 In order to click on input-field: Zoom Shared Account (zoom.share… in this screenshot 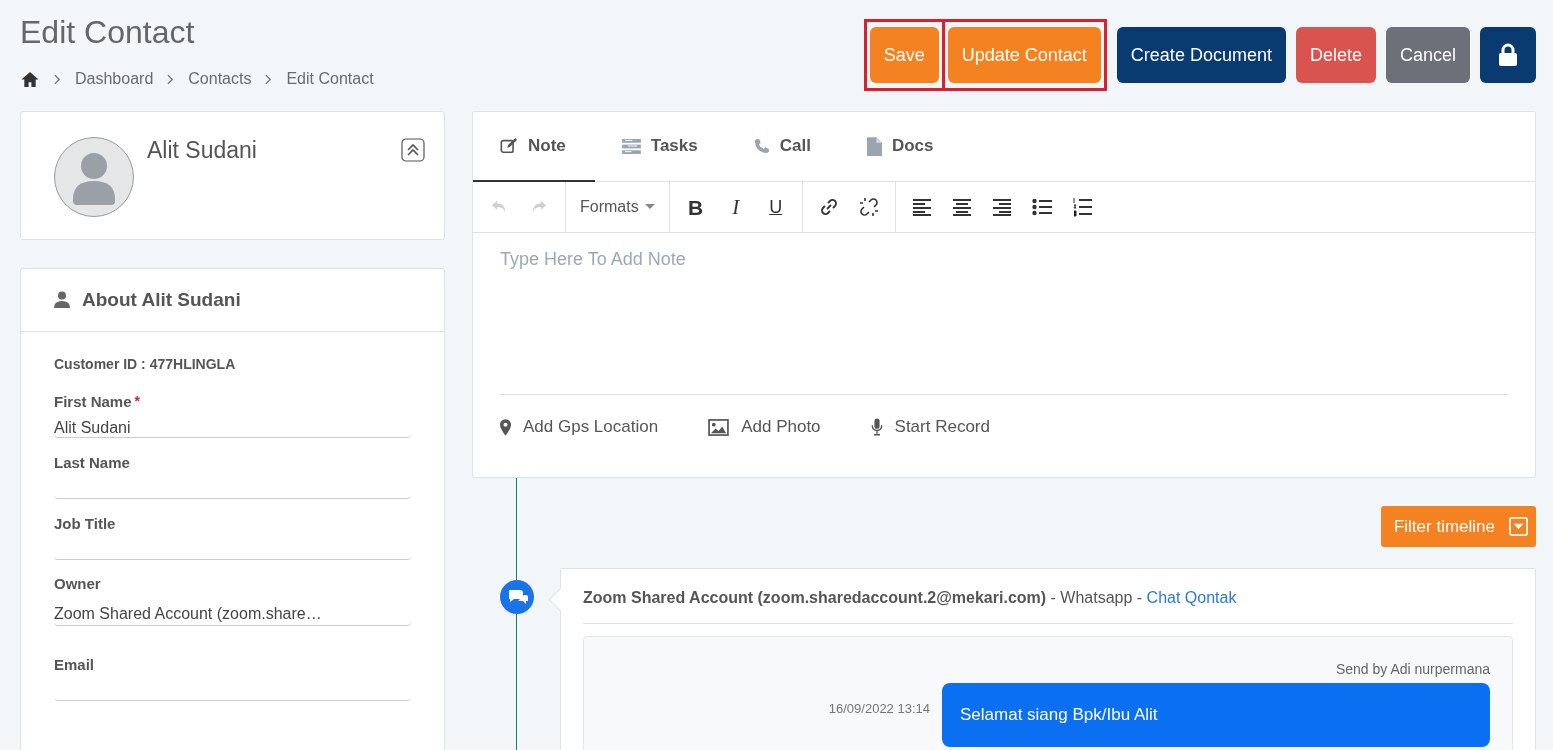, I will do `click(232, 609)`.